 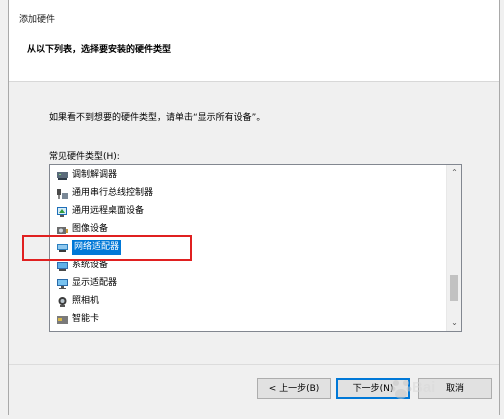 I want to click on list-scrollbar: ⌃ ⌄, so click(x=453, y=248).